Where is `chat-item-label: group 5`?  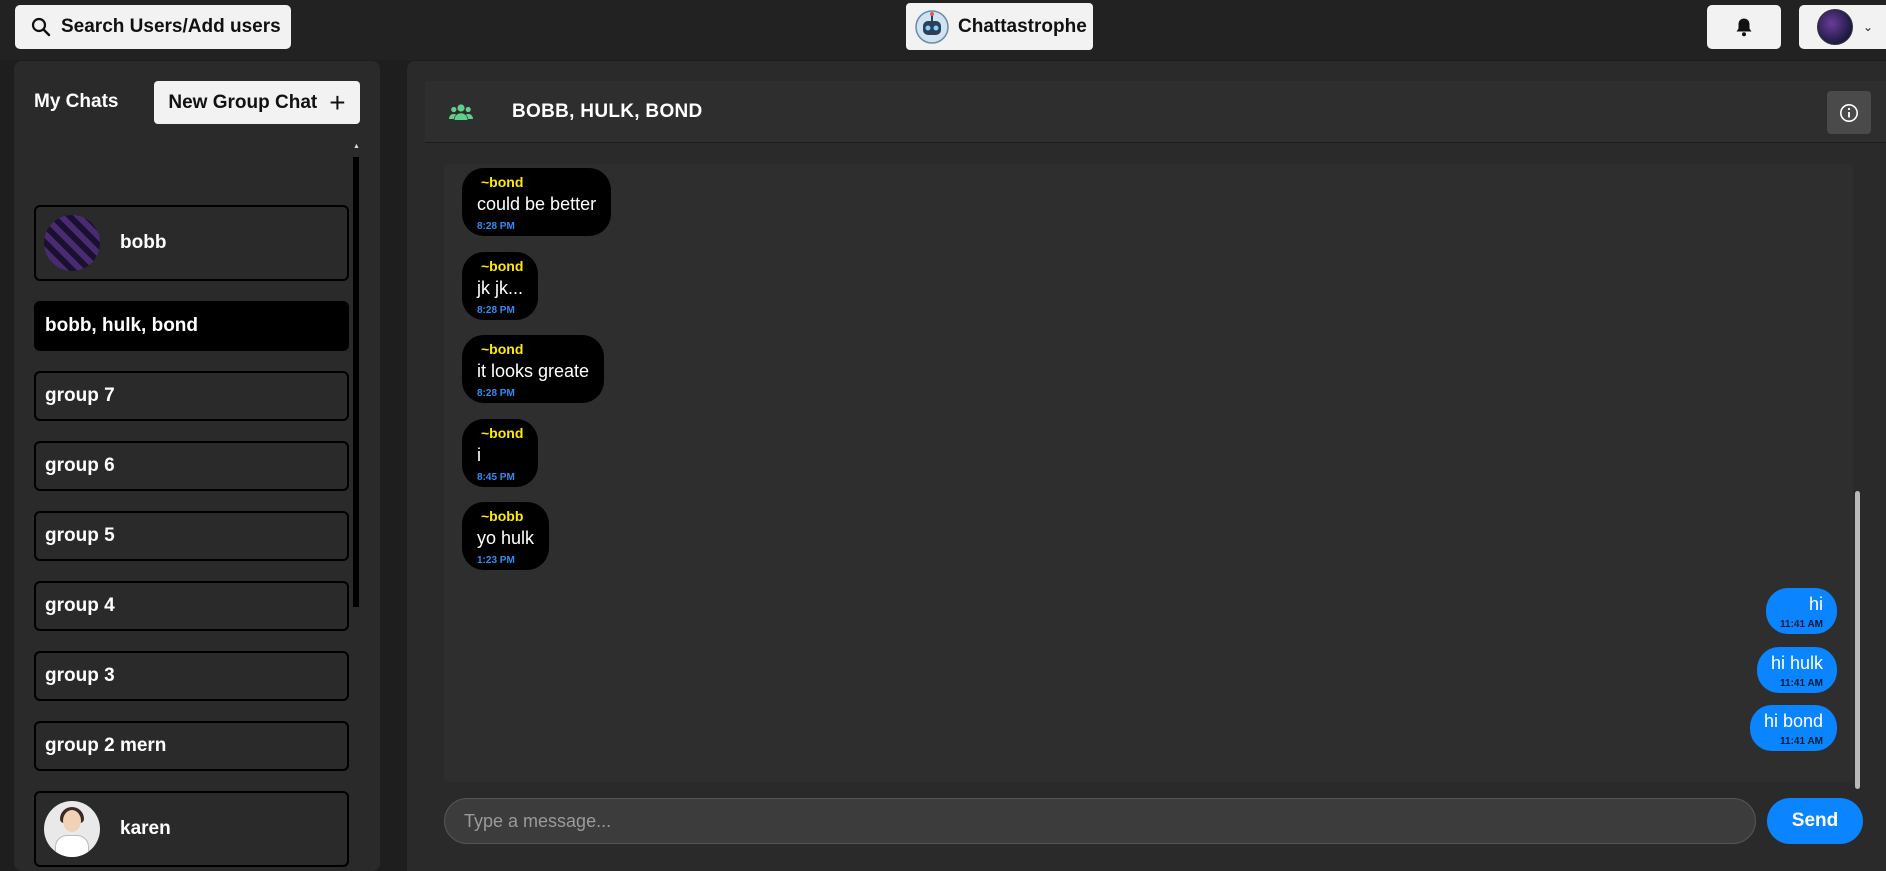
chat-item-label: group 5 is located at coordinates (80, 535).